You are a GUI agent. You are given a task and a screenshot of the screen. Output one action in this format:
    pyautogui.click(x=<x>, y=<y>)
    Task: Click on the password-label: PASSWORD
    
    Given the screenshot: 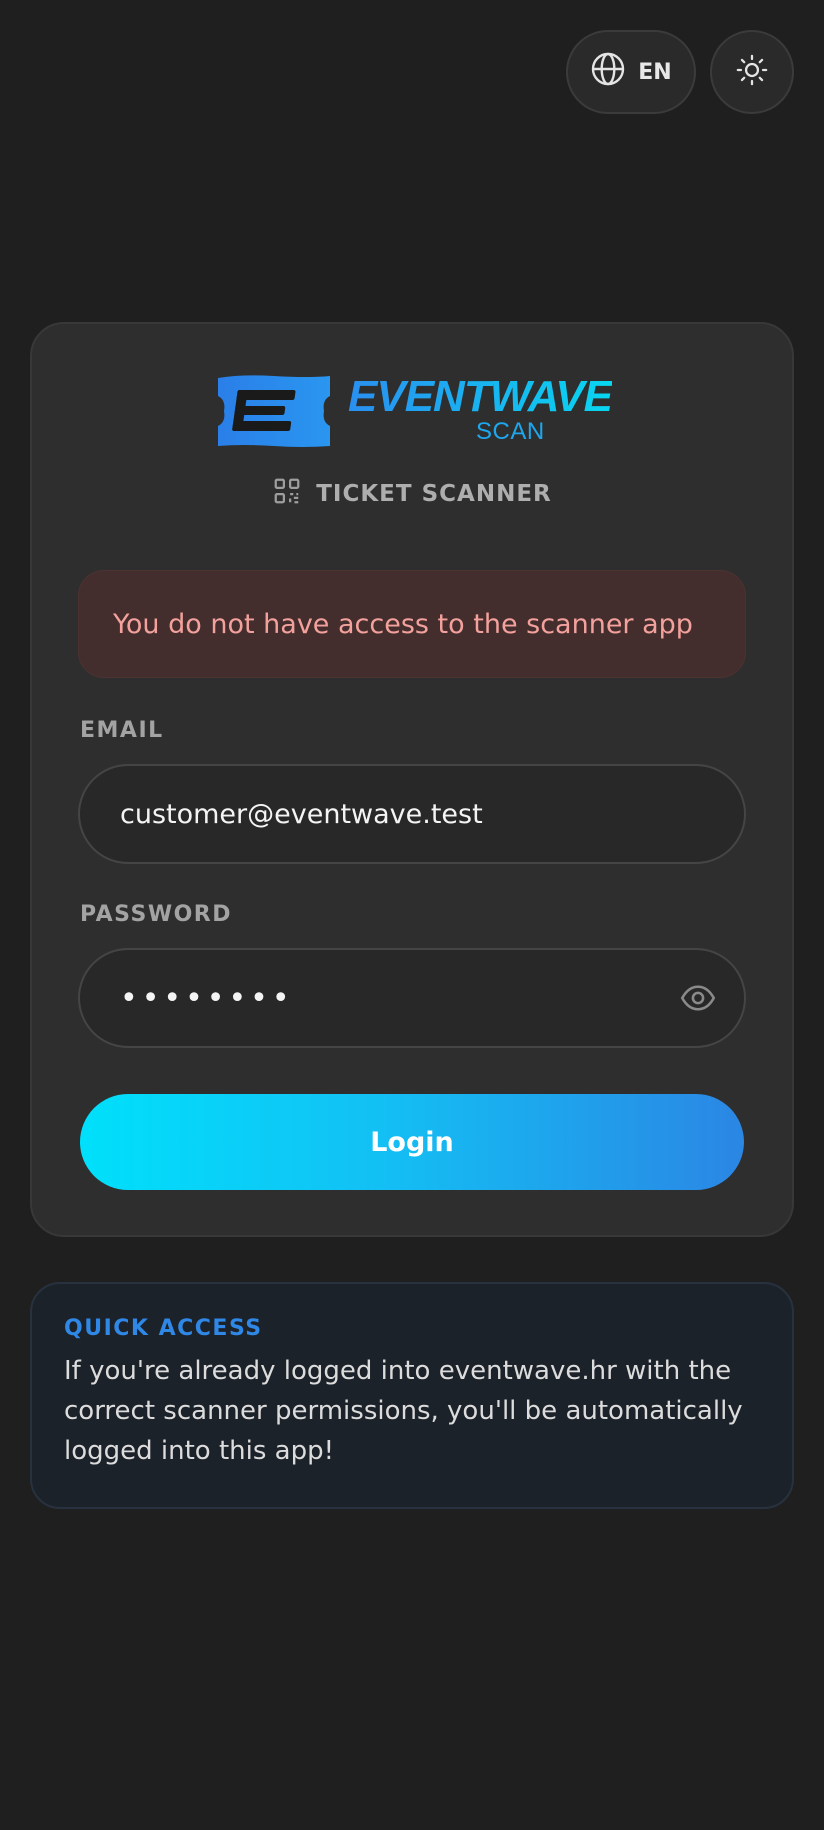 What is the action you would take?
    pyautogui.click(x=156, y=914)
    